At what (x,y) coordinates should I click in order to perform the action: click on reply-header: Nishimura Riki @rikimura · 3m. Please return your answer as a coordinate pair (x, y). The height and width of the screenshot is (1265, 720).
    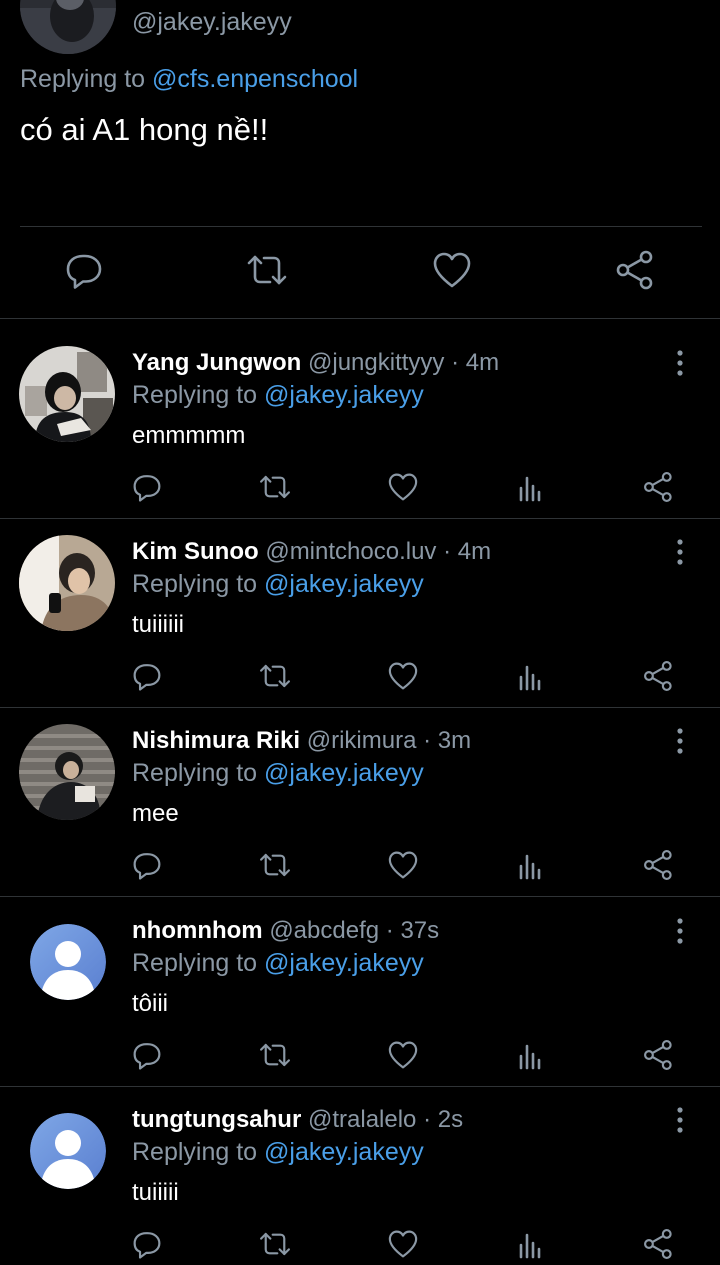
    Looking at the image, I should click on (301, 741).